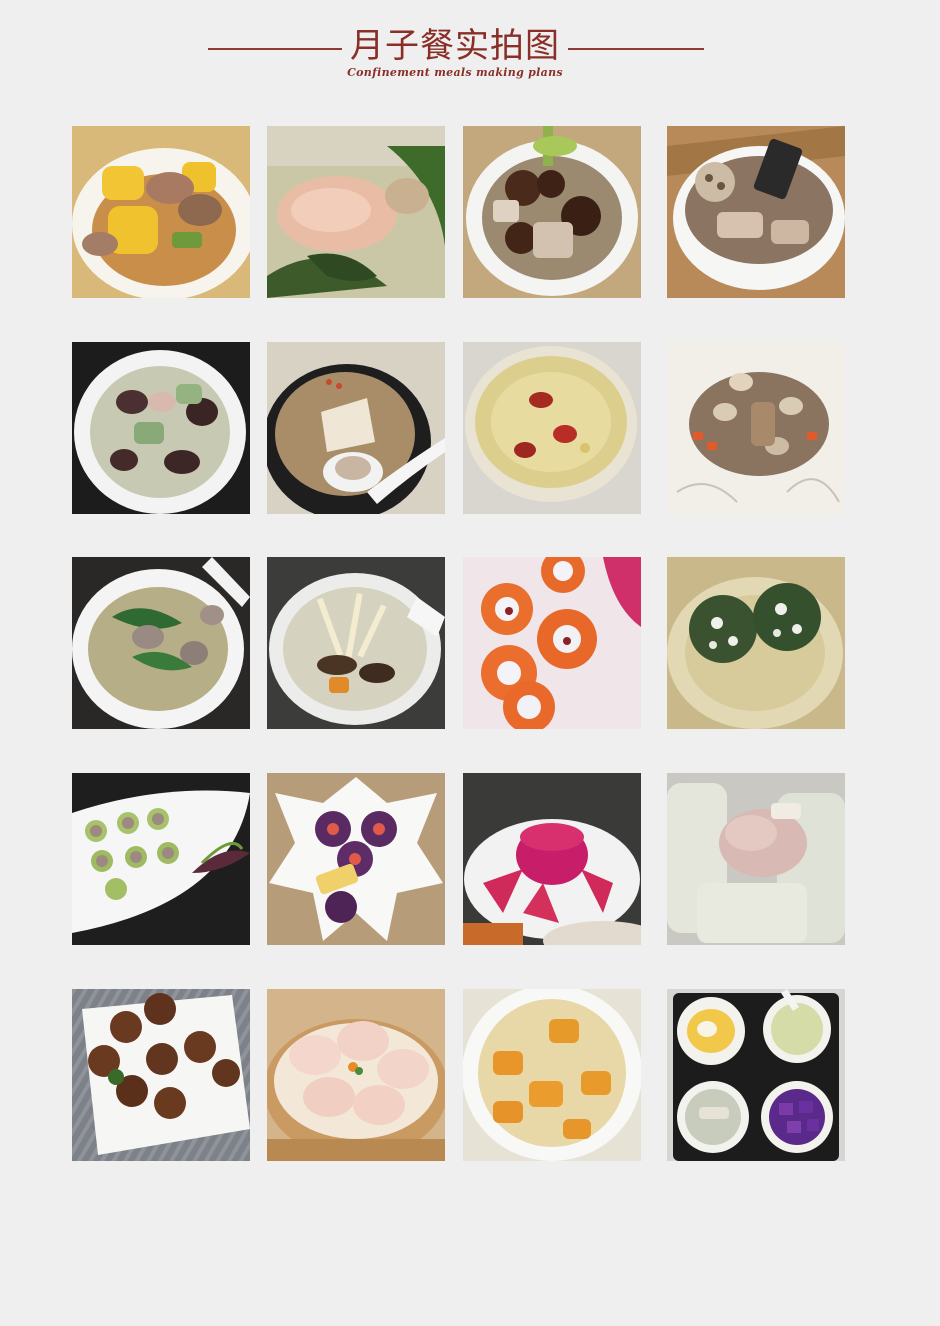 This screenshot has width=940, height=1326. I want to click on photo-green-vegetable-meatball-soup, so click(161, 643).